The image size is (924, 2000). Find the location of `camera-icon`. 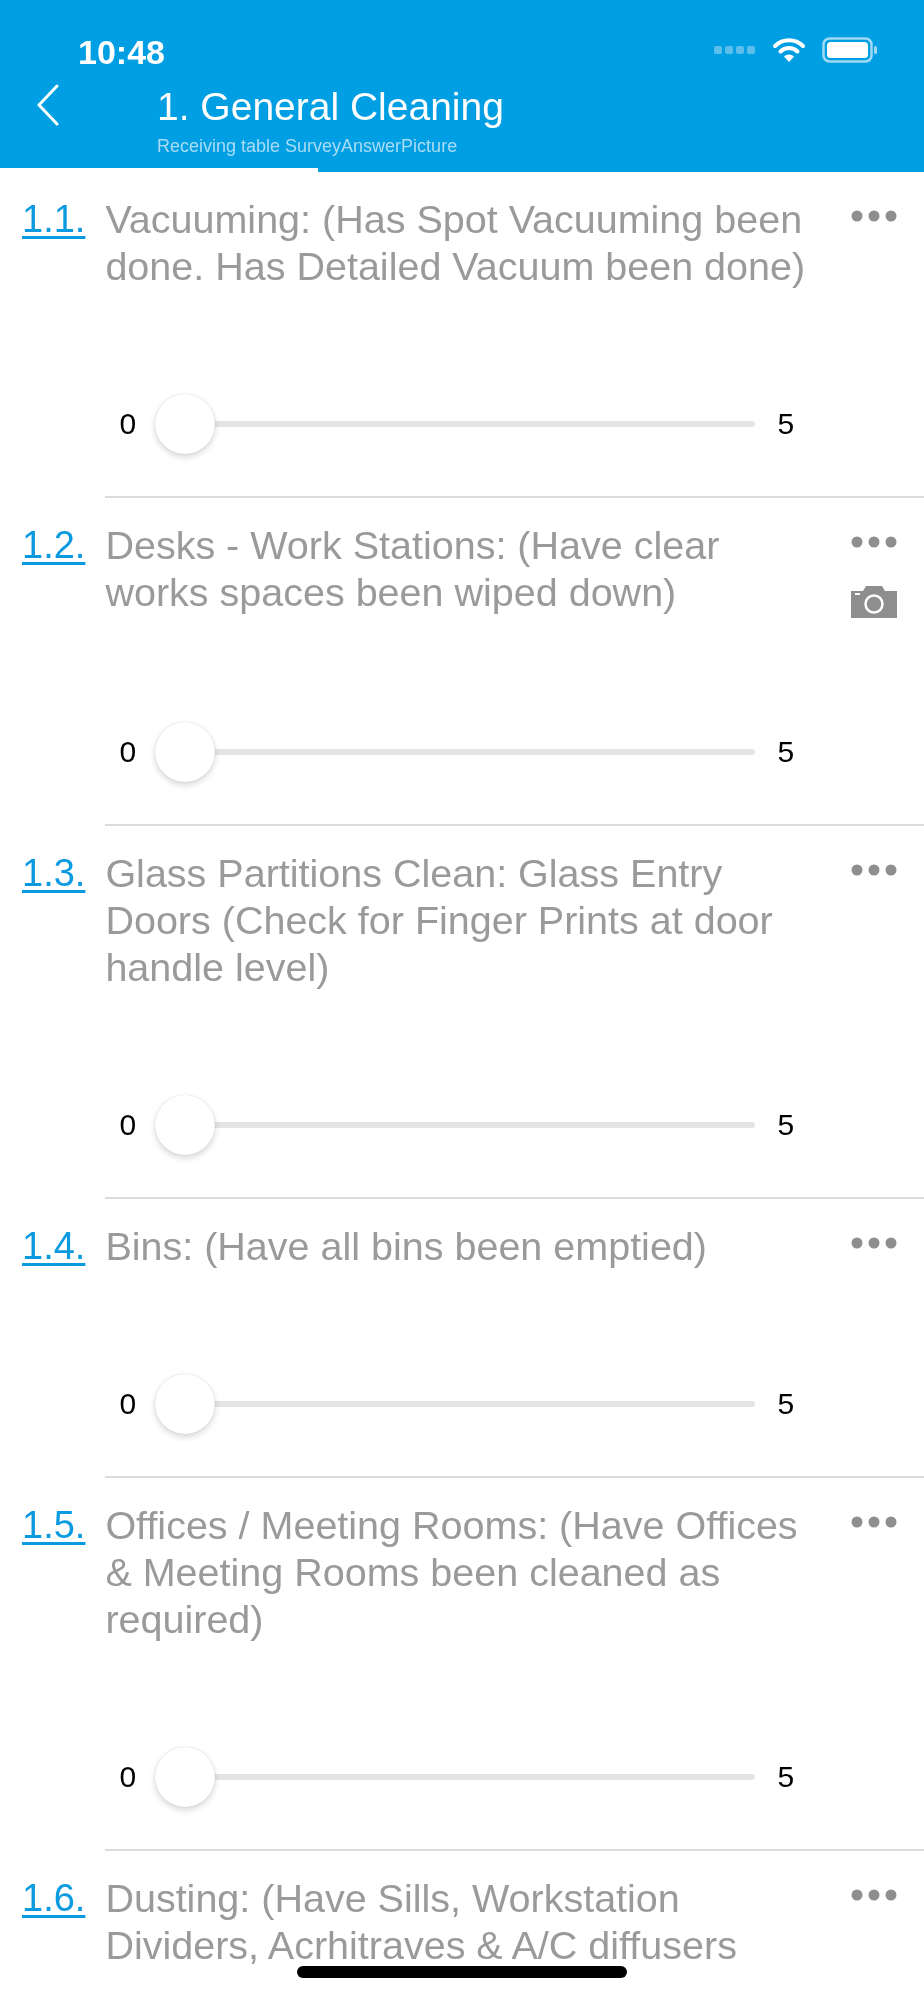

camera-icon is located at coordinates (874, 602).